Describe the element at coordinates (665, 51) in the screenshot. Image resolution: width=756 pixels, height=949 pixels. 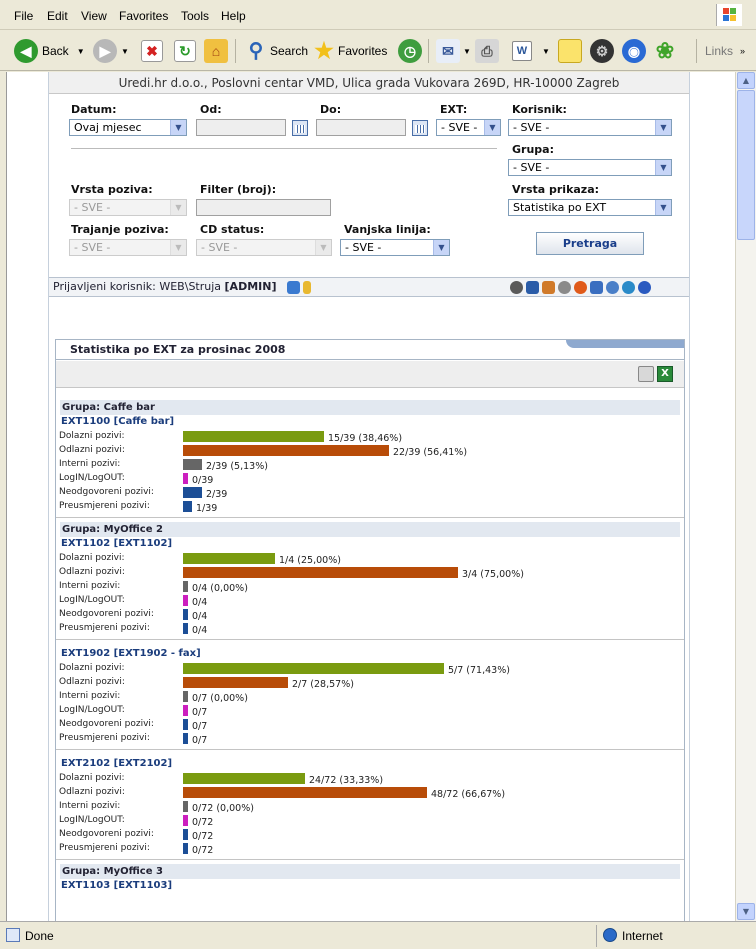
I see `icq-button: ❀` at that location.